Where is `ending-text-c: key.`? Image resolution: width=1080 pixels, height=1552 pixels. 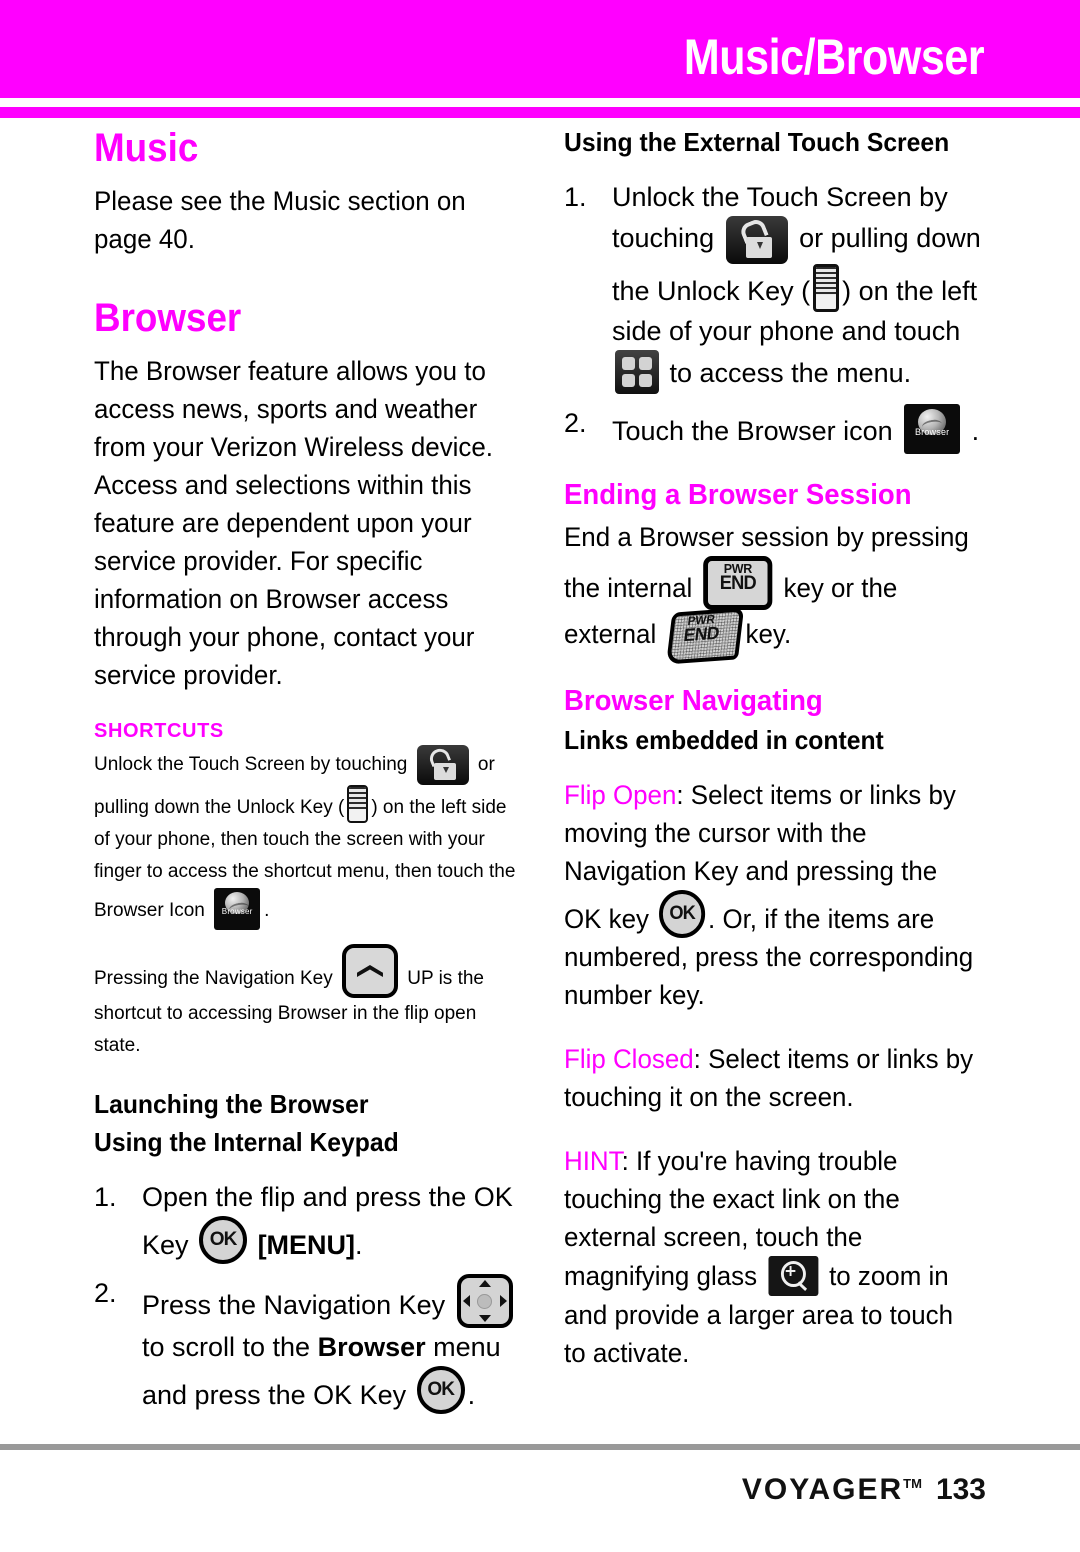 ending-text-c: key. is located at coordinates (768, 634).